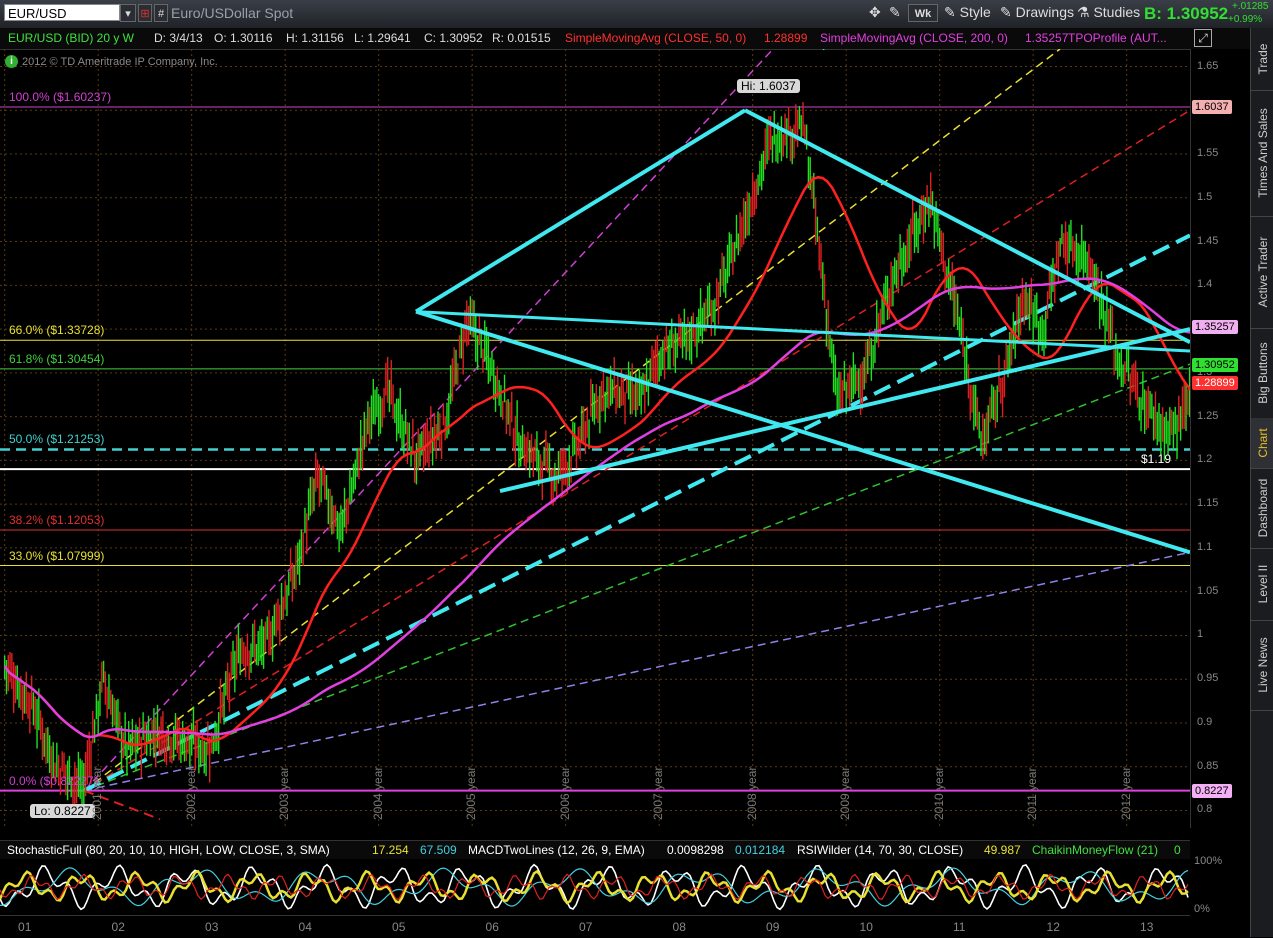 The width and height of the screenshot is (1273, 938). What do you see at coordinates (118, 927) in the screenshot?
I see `time-tick-label: 02` at bounding box center [118, 927].